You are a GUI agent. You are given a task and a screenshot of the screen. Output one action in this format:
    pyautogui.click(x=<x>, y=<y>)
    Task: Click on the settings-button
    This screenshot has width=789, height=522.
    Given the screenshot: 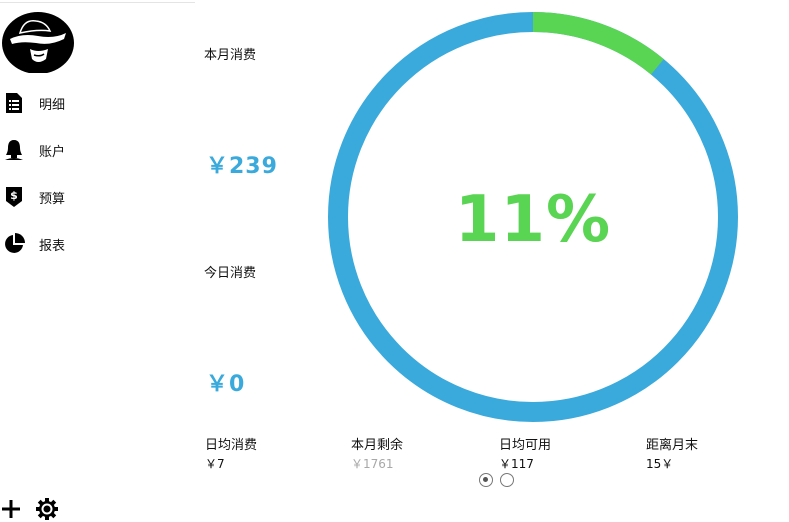 What is the action you would take?
    pyautogui.click(x=47, y=509)
    